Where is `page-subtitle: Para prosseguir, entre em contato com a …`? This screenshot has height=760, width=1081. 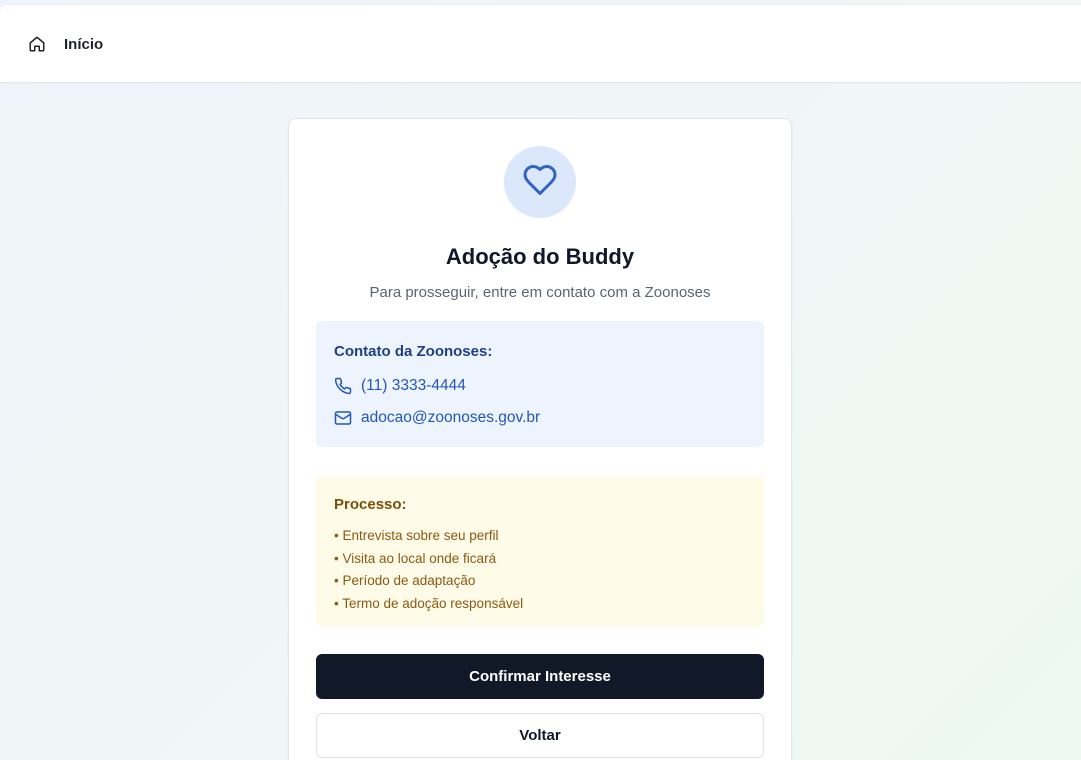
page-subtitle: Para prosseguir, entre em contato com a … is located at coordinates (540, 292).